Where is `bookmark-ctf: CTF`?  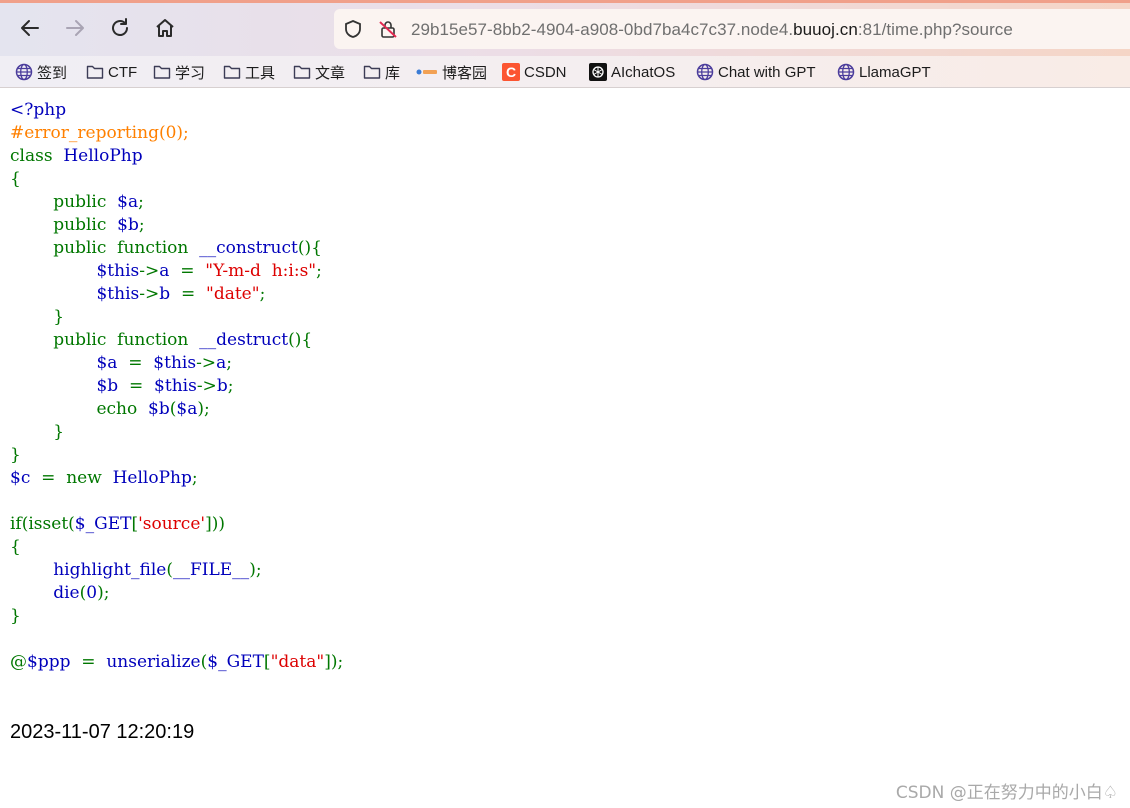 bookmark-ctf: CTF is located at coordinates (111, 72).